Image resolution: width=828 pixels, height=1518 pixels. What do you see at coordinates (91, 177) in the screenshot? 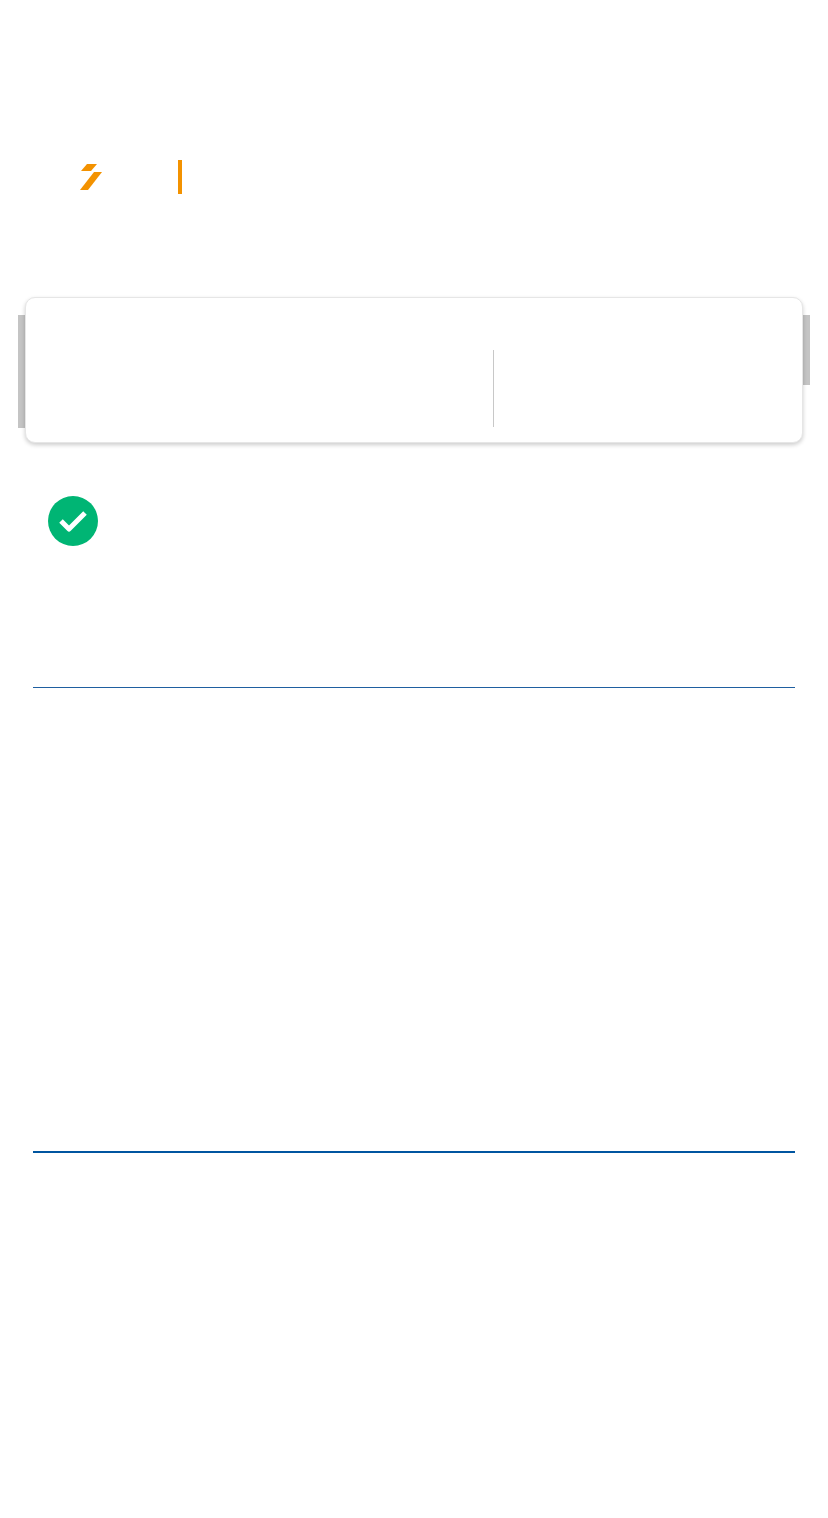
I see `logo-icon` at bounding box center [91, 177].